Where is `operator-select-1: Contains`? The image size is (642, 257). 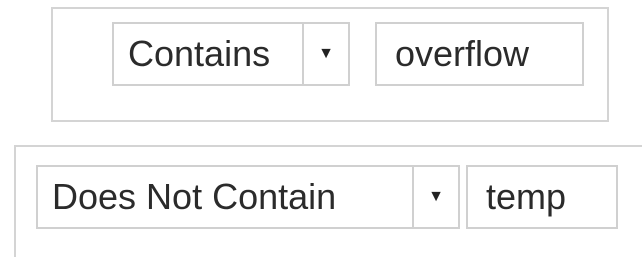 operator-select-1: Contains is located at coordinates (208, 54).